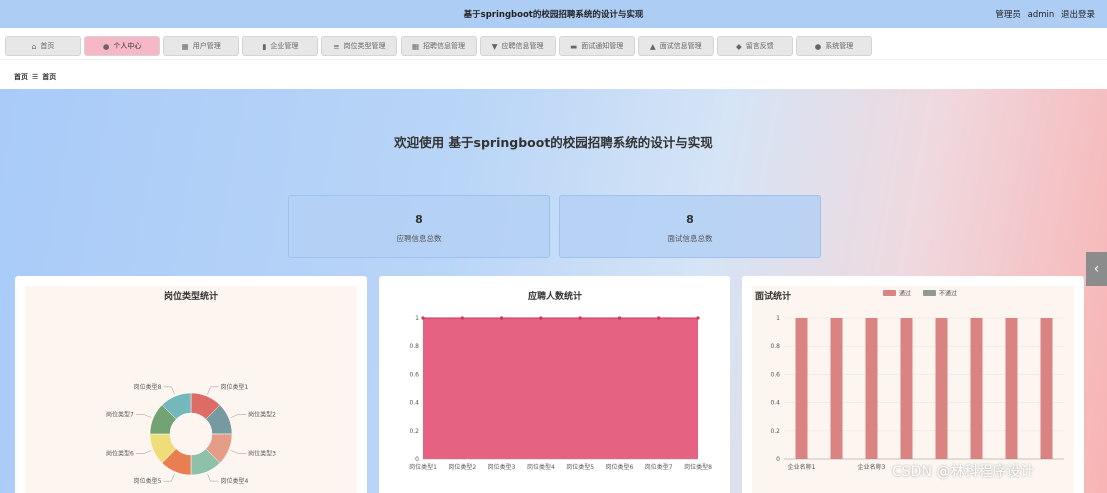  What do you see at coordinates (336, 46) in the screenshot?
I see `list-icon: ≡` at bounding box center [336, 46].